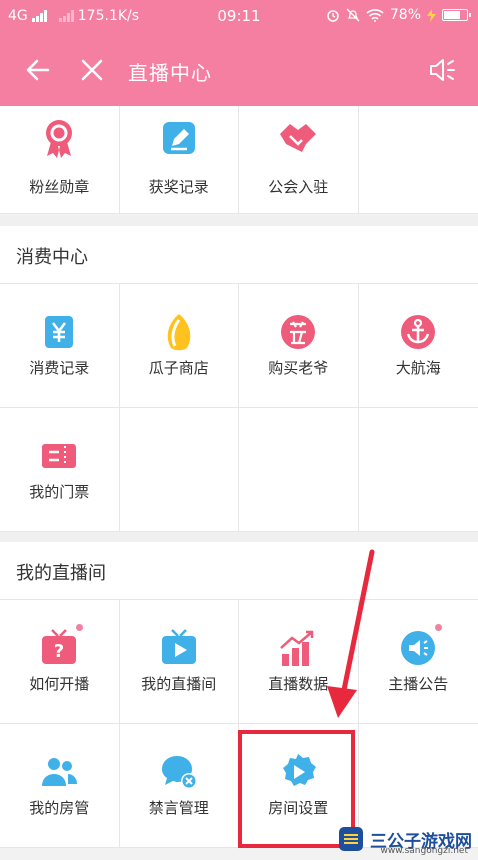 Image resolution: width=478 pixels, height=860 pixels. Describe the element at coordinates (179, 772) in the screenshot. I see `mute-chat-icon` at that location.